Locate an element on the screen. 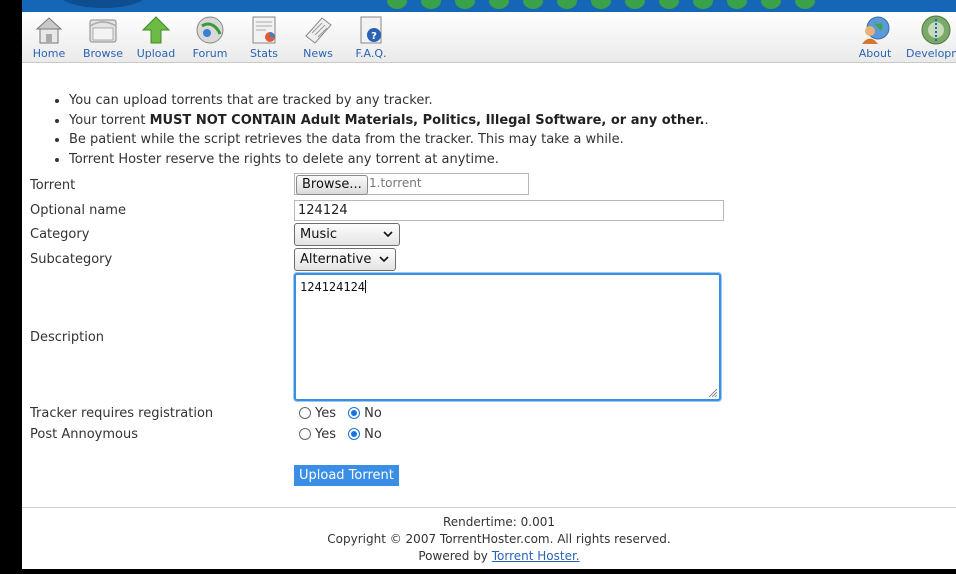 The width and height of the screenshot is (956, 574). nav-stats-label: Stats is located at coordinates (264, 53).